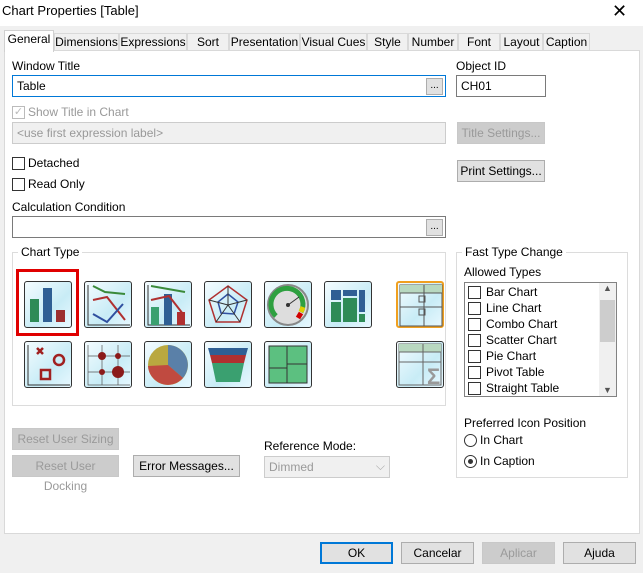  What do you see at coordinates (522, 324) in the screenshot?
I see `list-item-label: Combo Chart` at bounding box center [522, 324].